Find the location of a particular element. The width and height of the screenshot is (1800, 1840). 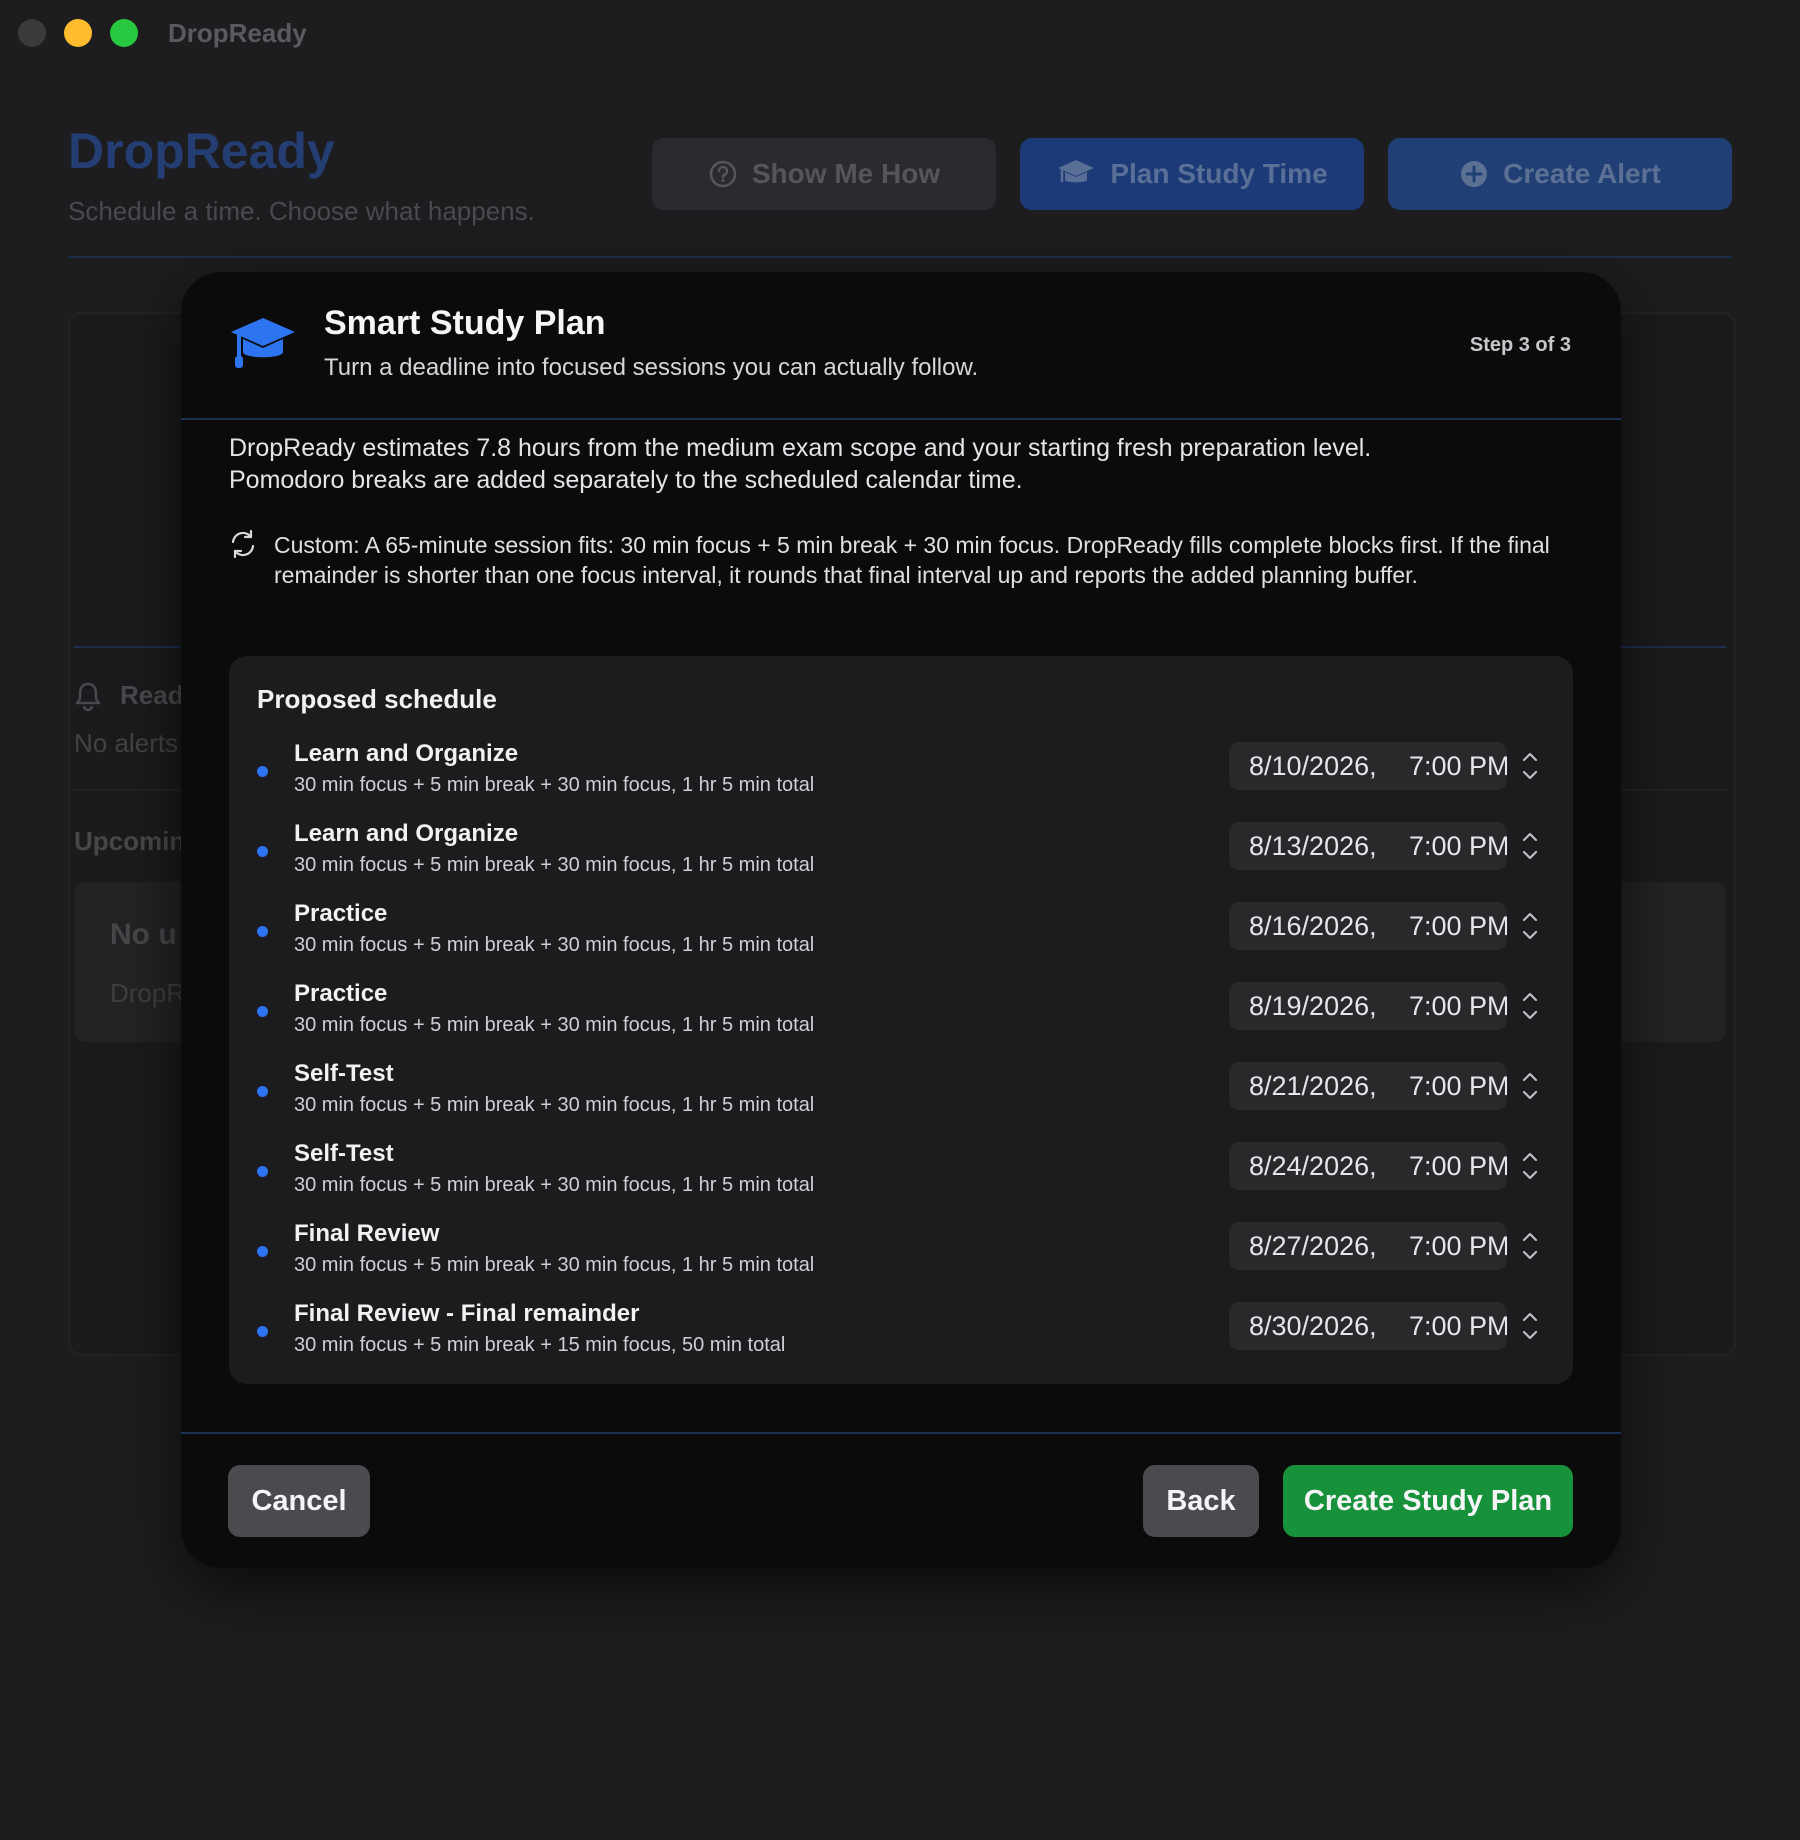

session-datetime-field: 8/27/2026, 7:00 PM is located at coordinates (1368, 1246).